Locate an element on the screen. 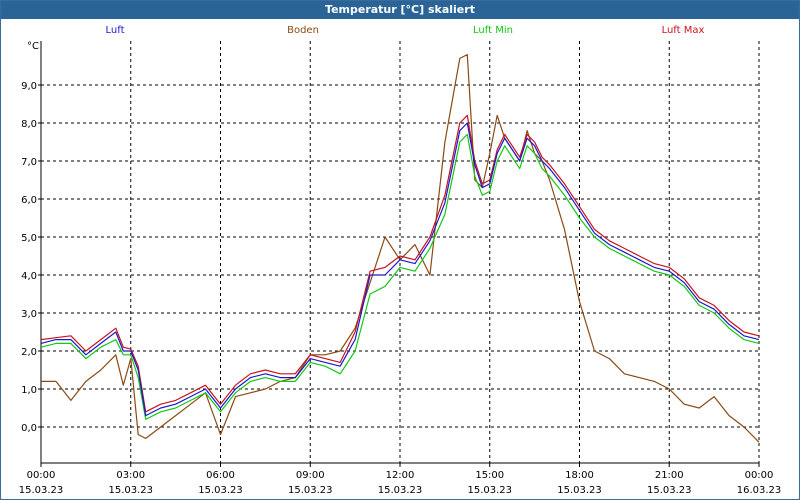 Image resolution: width=800 pixels, height=500 pixels. x-tick-label-time: 06:00 is located at coordinates (220, 475).